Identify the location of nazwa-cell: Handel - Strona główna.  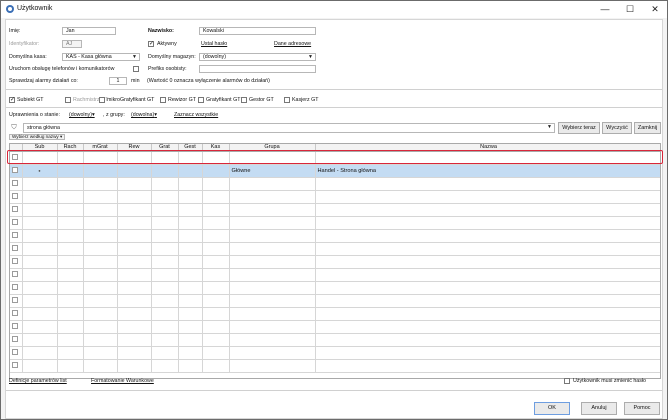
(487, 171).